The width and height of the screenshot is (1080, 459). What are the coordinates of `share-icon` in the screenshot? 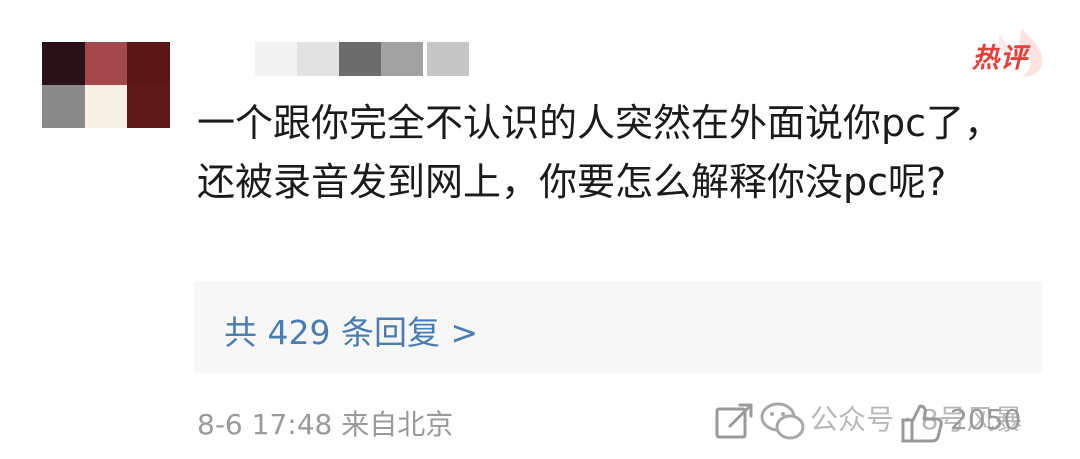 It's located at (734, 422).